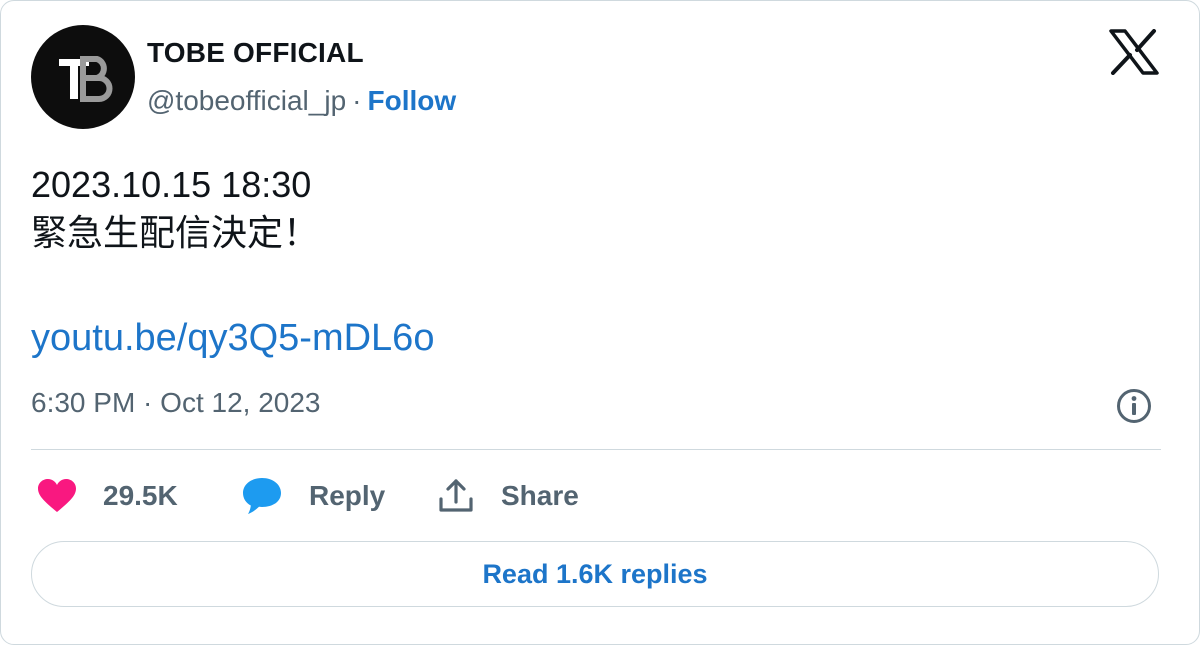 The image size is (1200, 645). What do you see at coordinates (171, 184) in the screenshot?
I see `tweet-line: 2023.10.15 18:30` at bounding box center [171, 184].